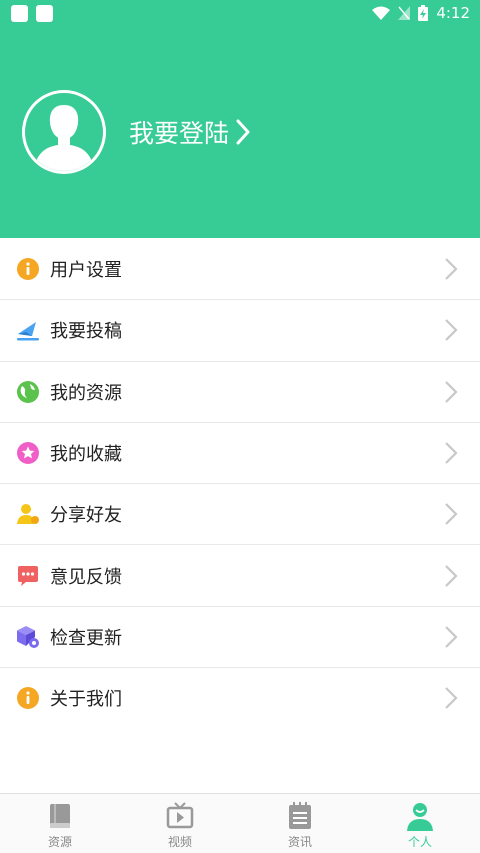  I want to click on login-link: 我要登陆, so click(190, 132).